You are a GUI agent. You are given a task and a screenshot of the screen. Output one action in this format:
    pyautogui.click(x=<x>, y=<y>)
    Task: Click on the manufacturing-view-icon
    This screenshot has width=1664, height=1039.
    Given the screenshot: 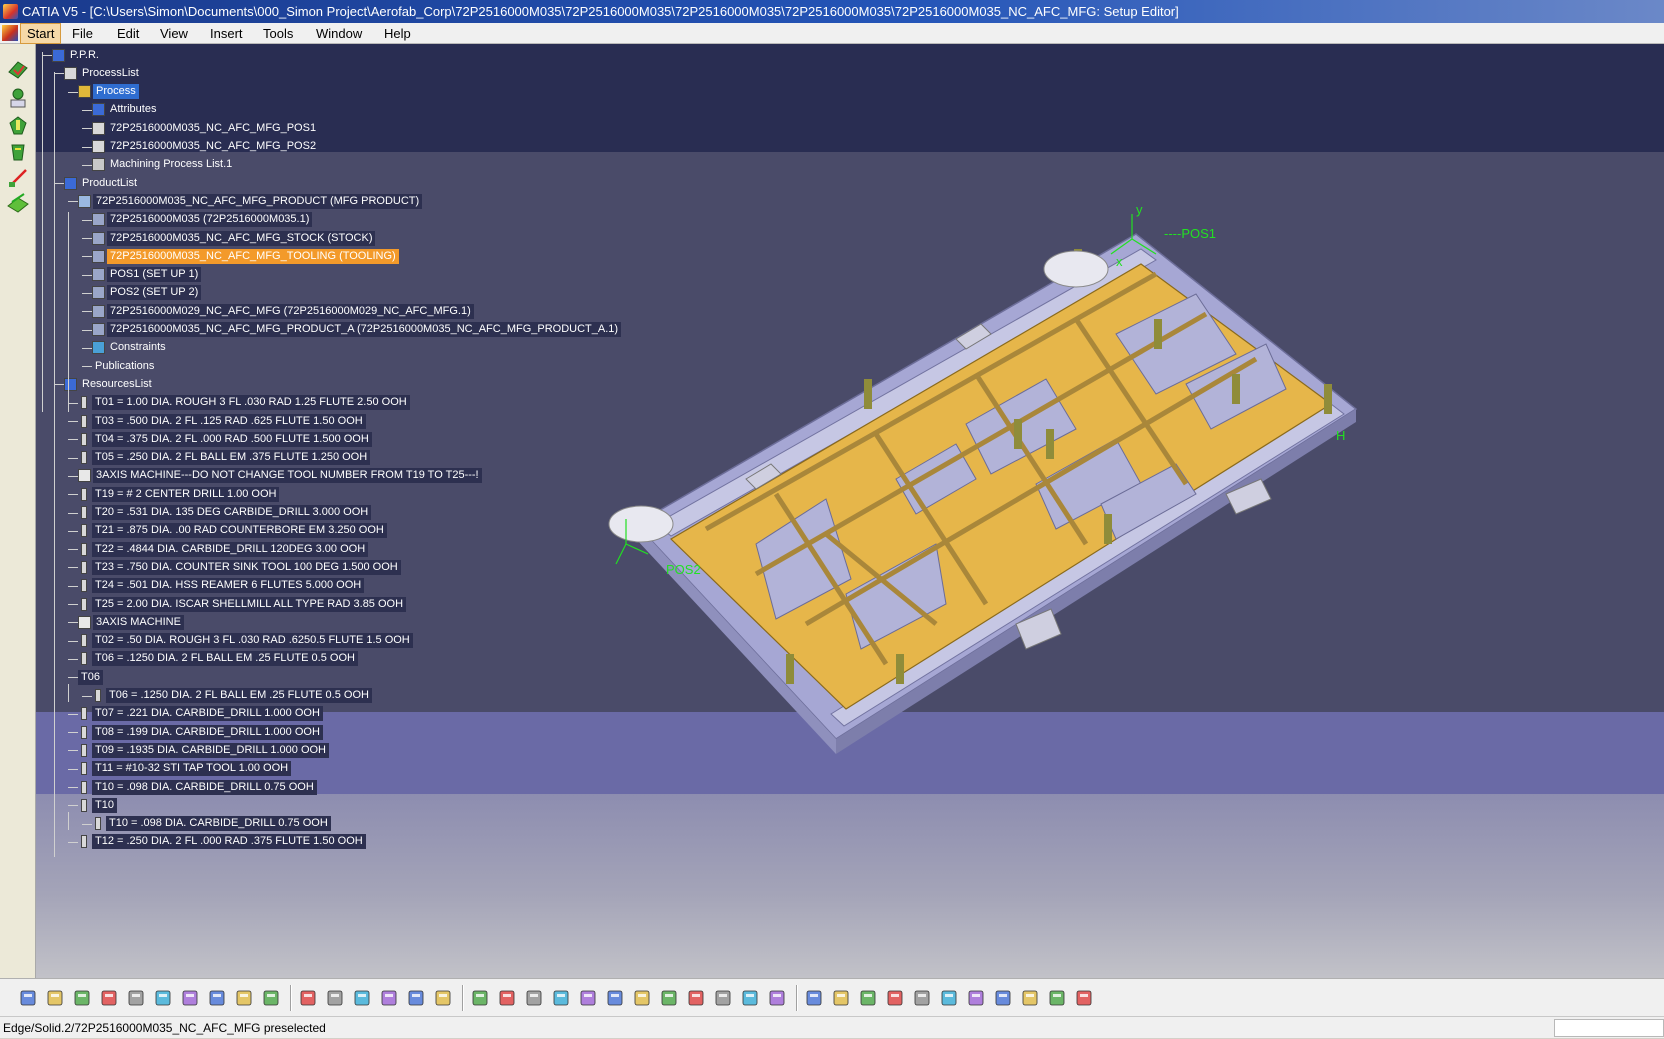 What is the action you would take?
    pyautogui.click(x=1003, y=998)
    